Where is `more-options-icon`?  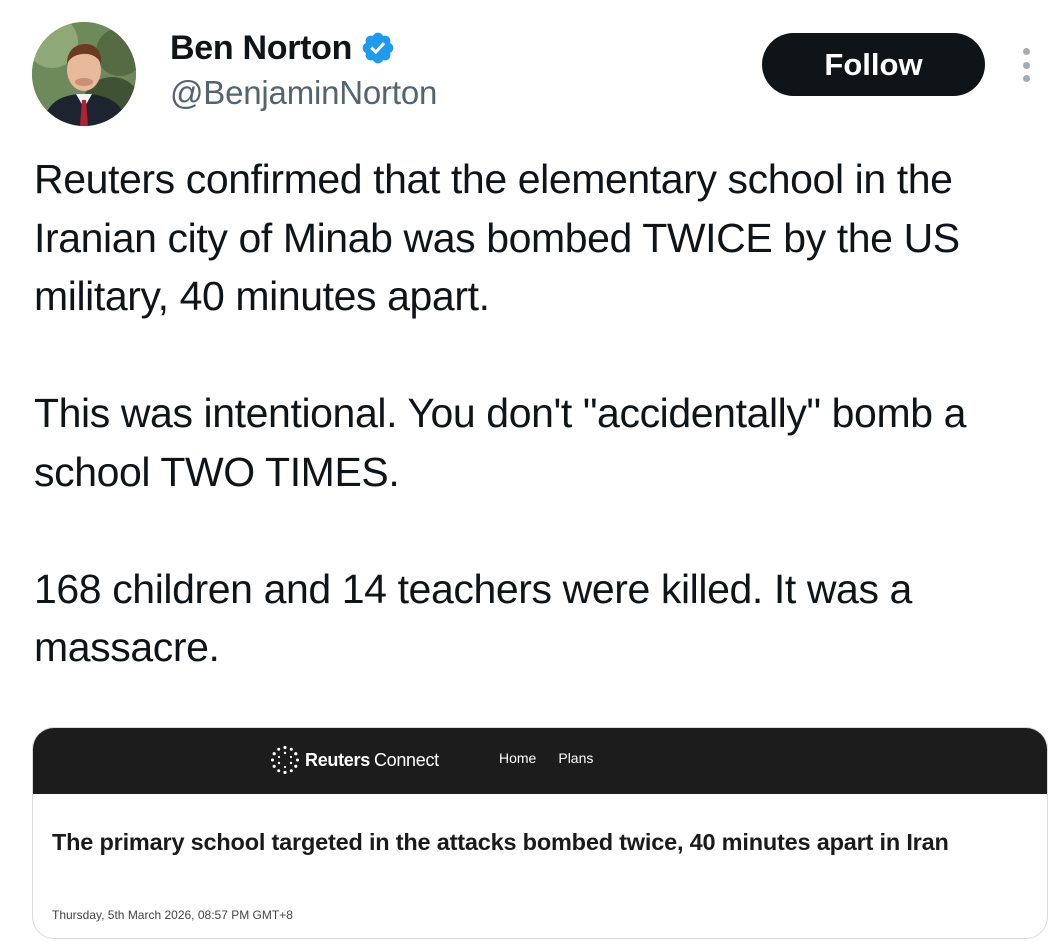
more-options-icon is located at coordinates (1026, 65).